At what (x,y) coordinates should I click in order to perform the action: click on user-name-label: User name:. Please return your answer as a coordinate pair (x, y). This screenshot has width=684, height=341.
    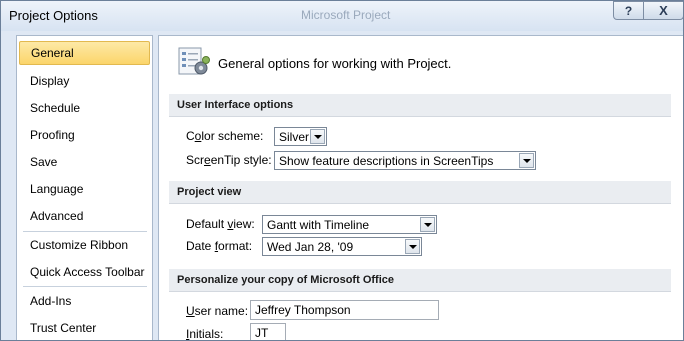
    Looking at the image, I should click on (217, 311).